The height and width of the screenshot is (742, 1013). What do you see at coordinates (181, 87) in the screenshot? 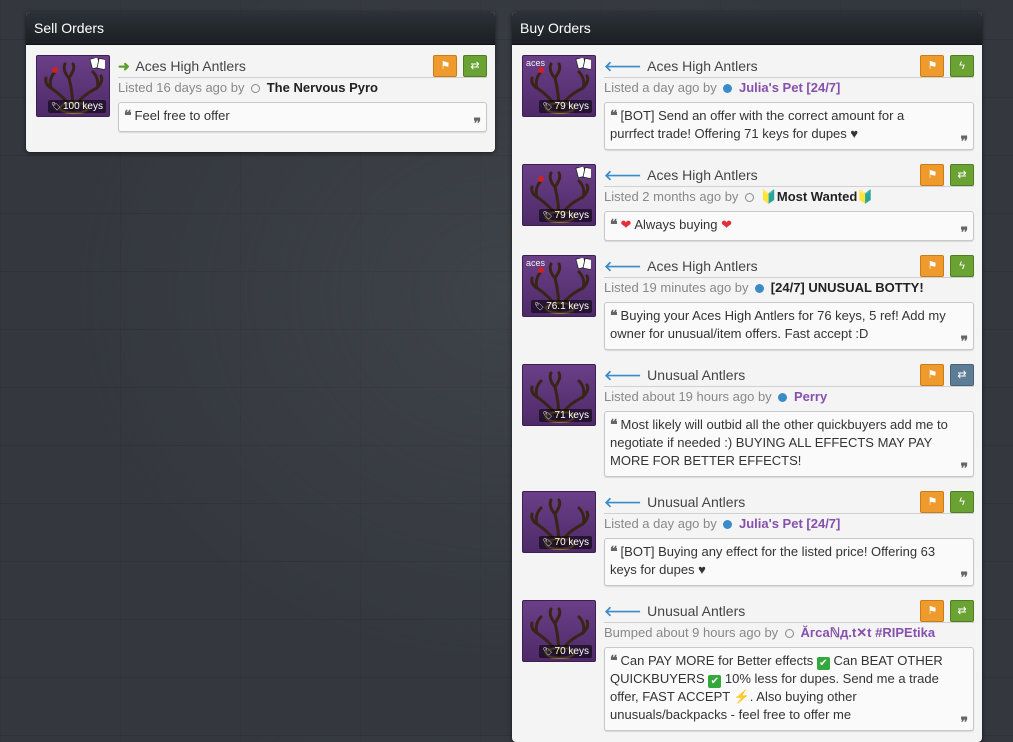
I see `listing-meta: Listed 16 days ago by` at bounding box center [181, 87].